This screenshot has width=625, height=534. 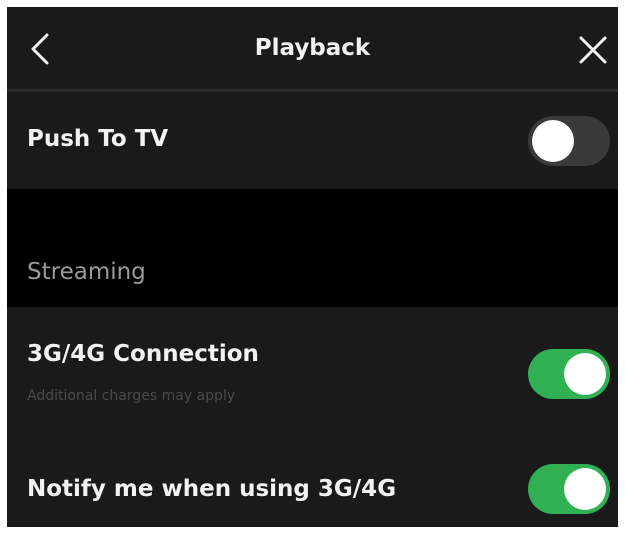 What do you see at coordinates (86, 272) in the screenshot?
I see `section-label-streaming: Streaming` at bounding box center [86, 272].